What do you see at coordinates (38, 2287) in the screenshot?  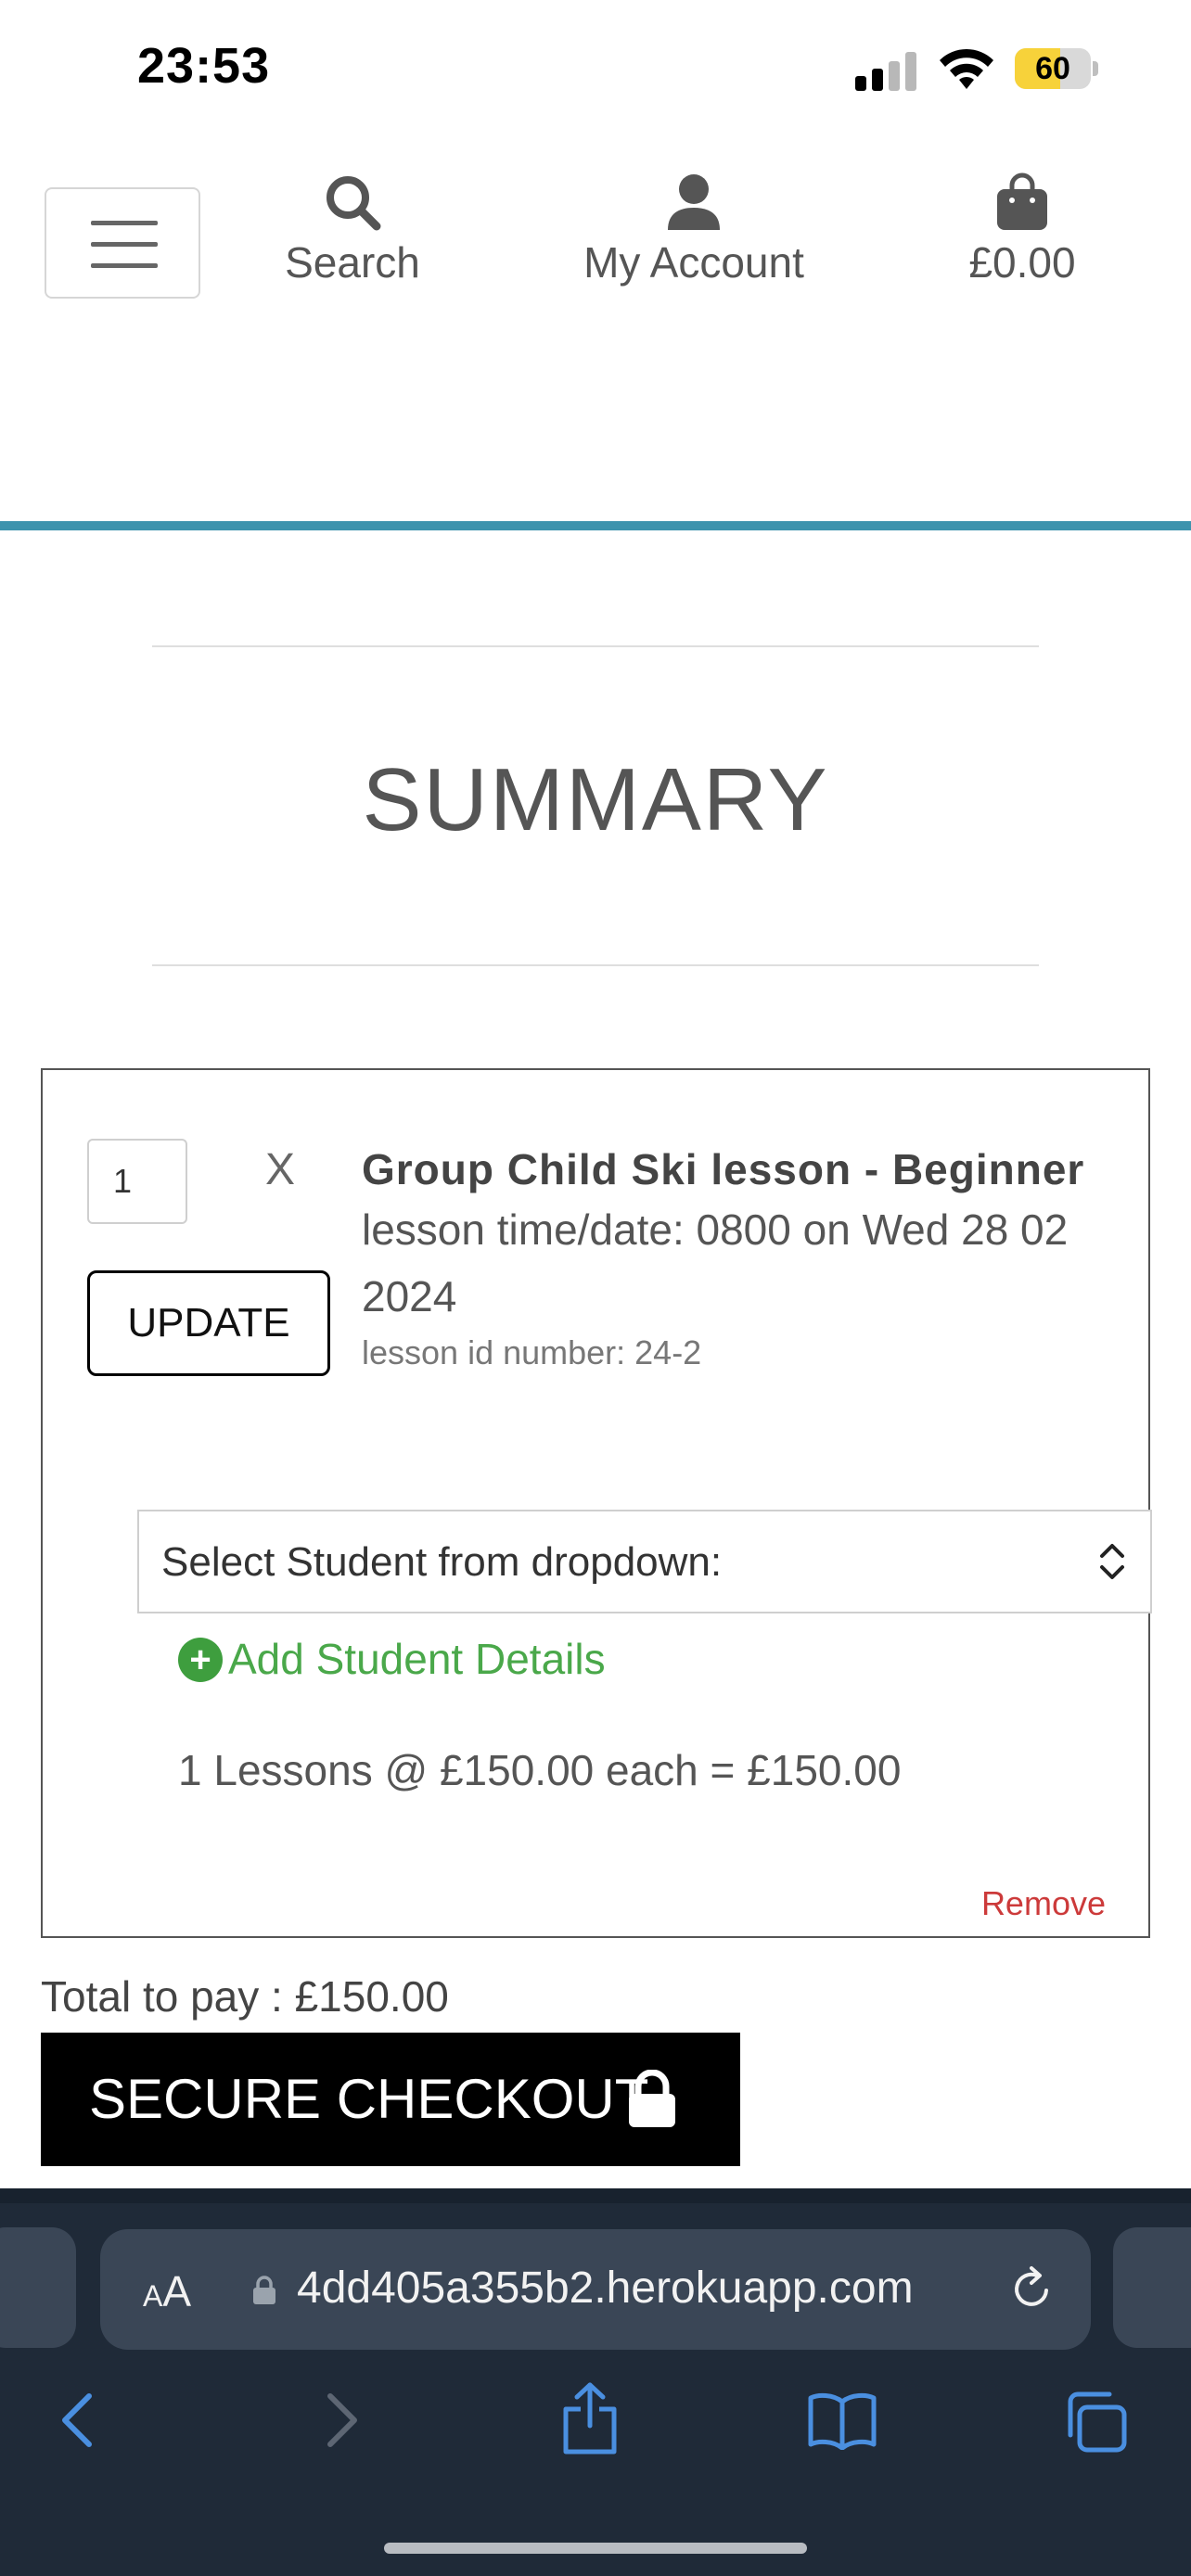 I see `previous-tab-peek` at bounding box center [38, 2287].